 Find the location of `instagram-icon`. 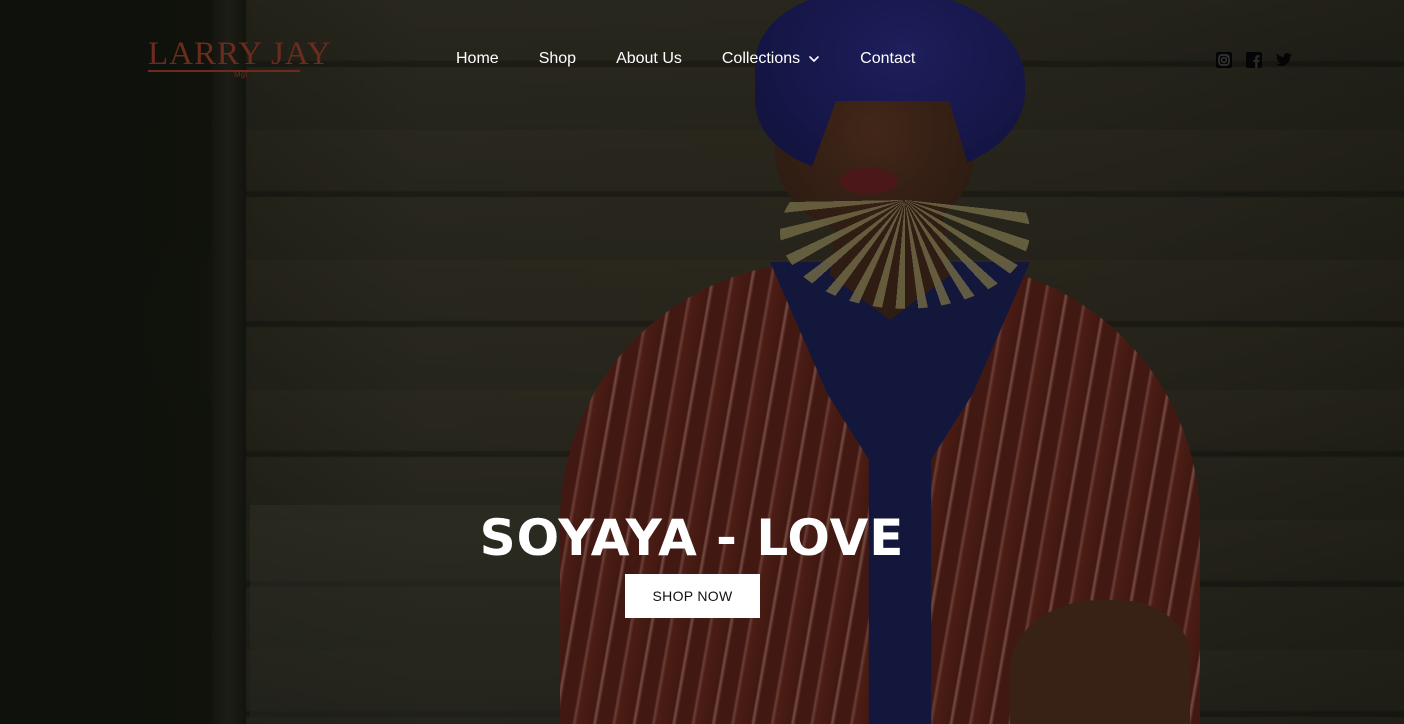

instagram-icon is located at coordinates (1224, 60).